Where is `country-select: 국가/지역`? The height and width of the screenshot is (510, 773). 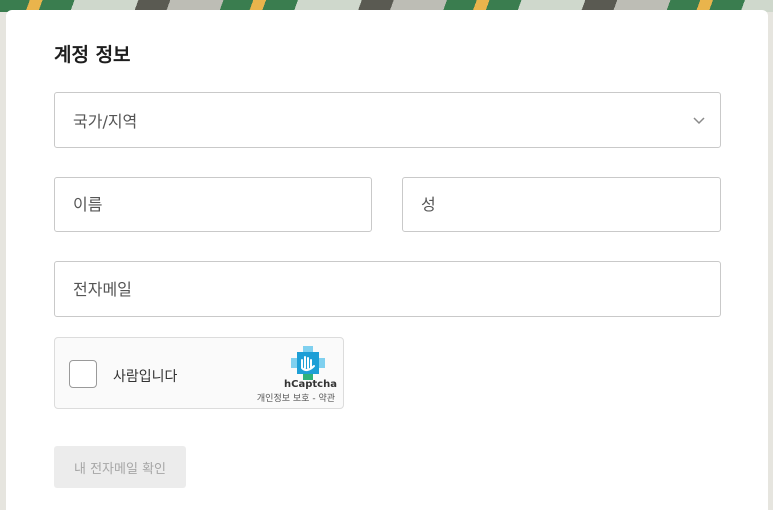
country-select: 국가/지역 is located at coordinates (387, 120).